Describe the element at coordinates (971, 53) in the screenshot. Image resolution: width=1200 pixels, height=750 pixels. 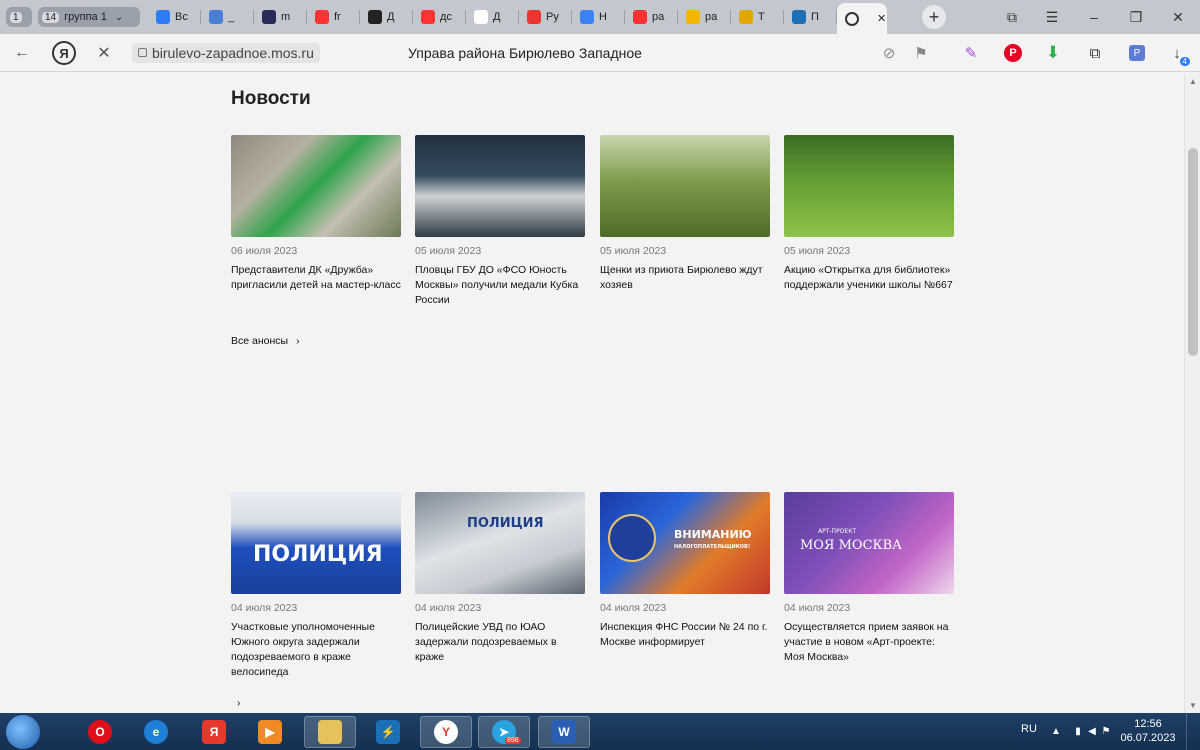
I see `pen-extension-icon: ✎` at that location.